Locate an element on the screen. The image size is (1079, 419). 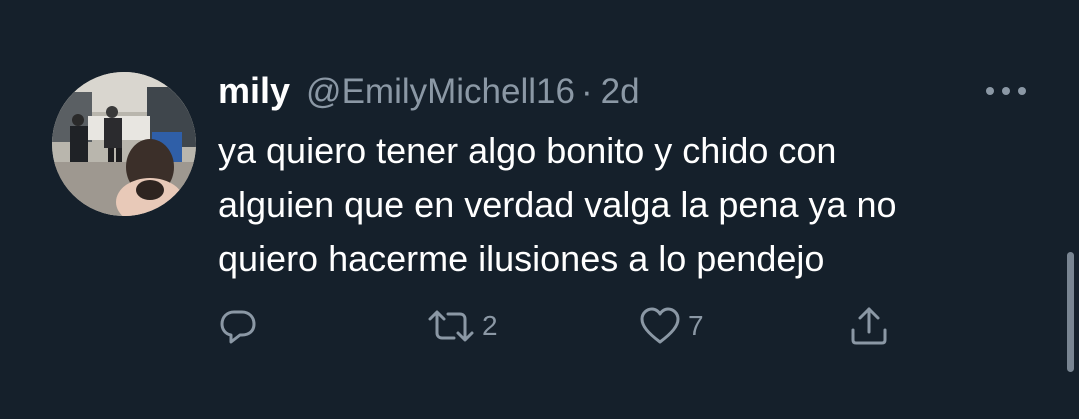
avatar-photo is located at coordinates (124, 144).